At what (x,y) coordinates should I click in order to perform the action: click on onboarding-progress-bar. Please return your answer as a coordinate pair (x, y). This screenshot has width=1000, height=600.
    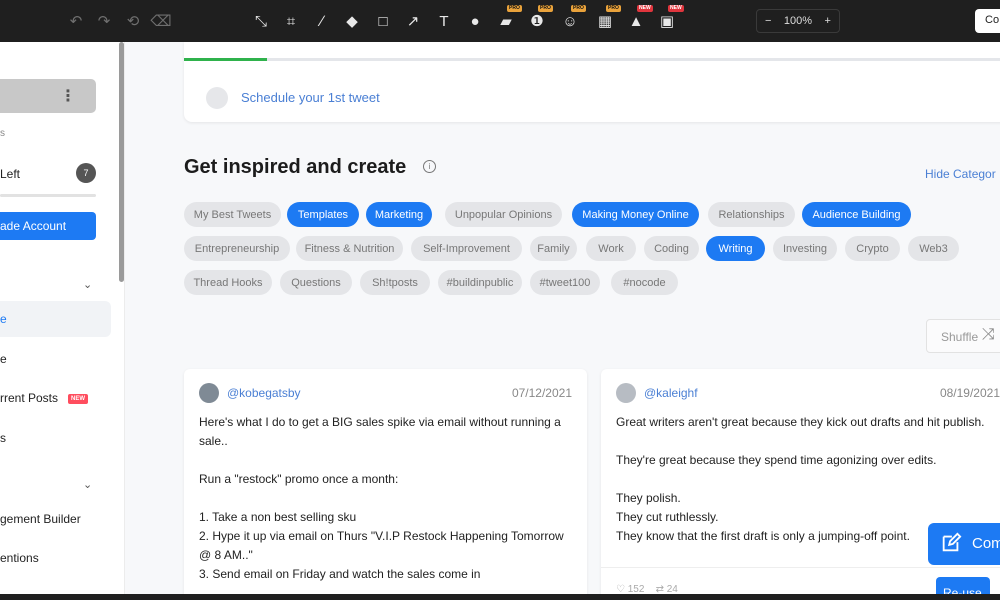
    Looking at the image, I should click on (592, 59).